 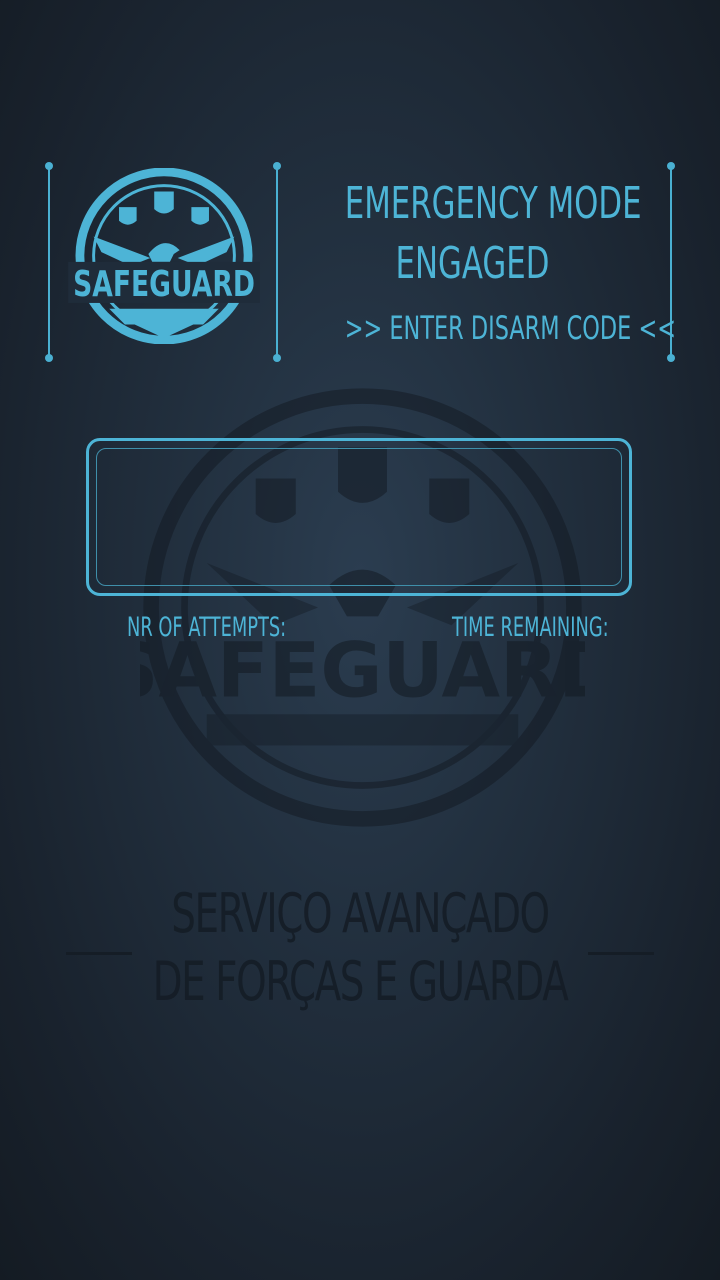 I want to click on disarm-code-input, so click(x=359, y=517).